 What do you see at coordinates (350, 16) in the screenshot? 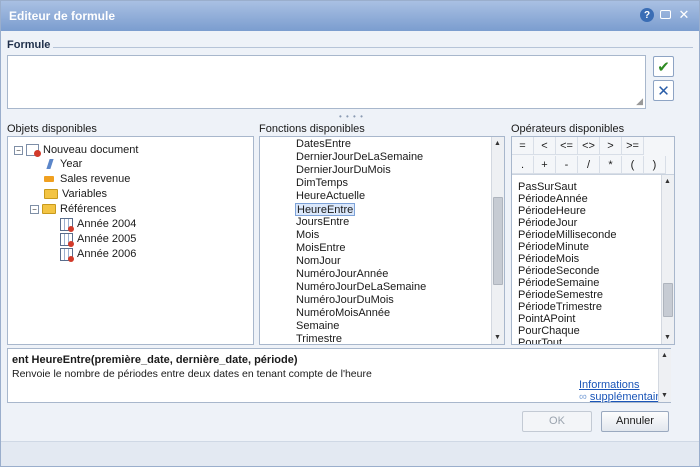
I see `title-bar: Editeur de formule ? ✕` at bounding box center [350, 16].